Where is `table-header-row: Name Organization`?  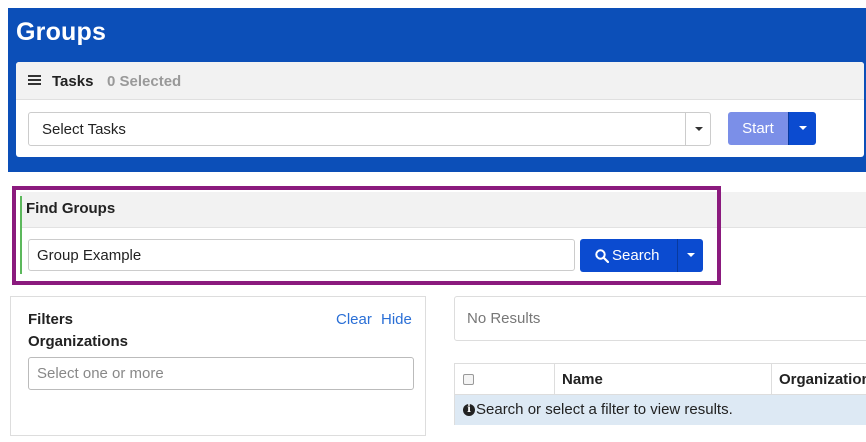
table-header-row: Name Organization is located at coordinates (660, 379).